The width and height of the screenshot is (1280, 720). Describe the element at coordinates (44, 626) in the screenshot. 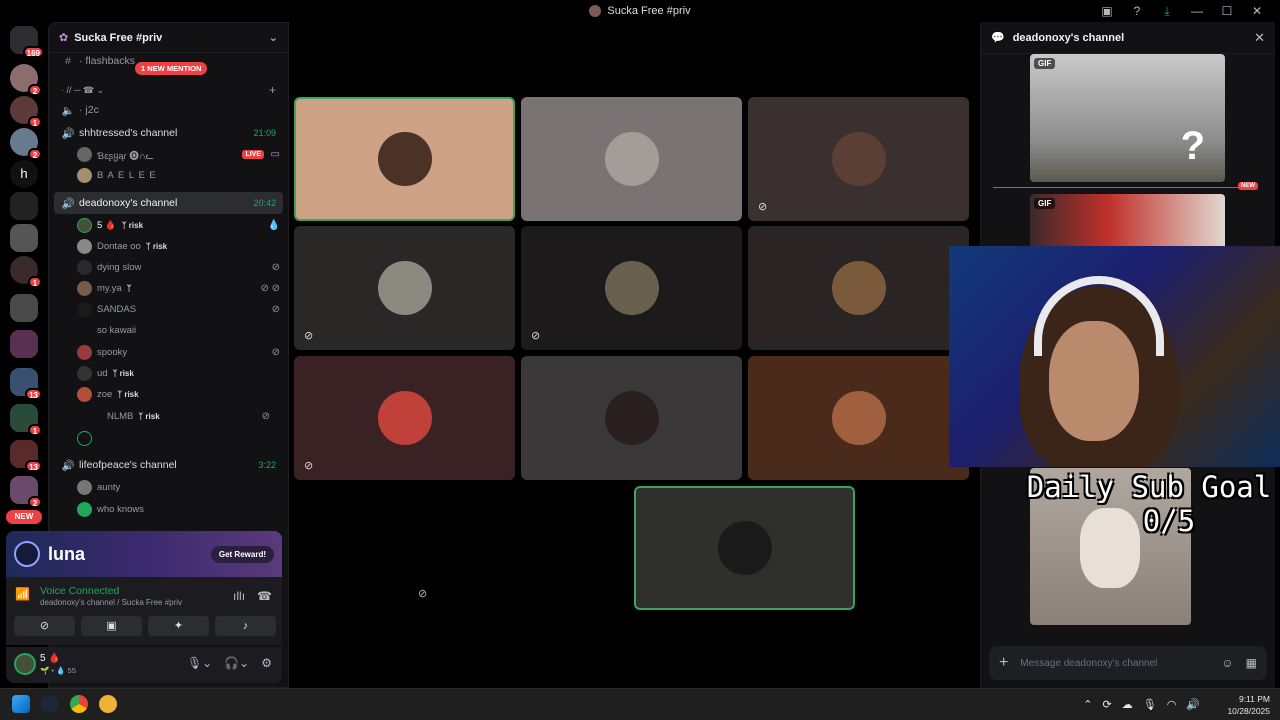

I see `camera-toggle-button: ⊘` at that location.